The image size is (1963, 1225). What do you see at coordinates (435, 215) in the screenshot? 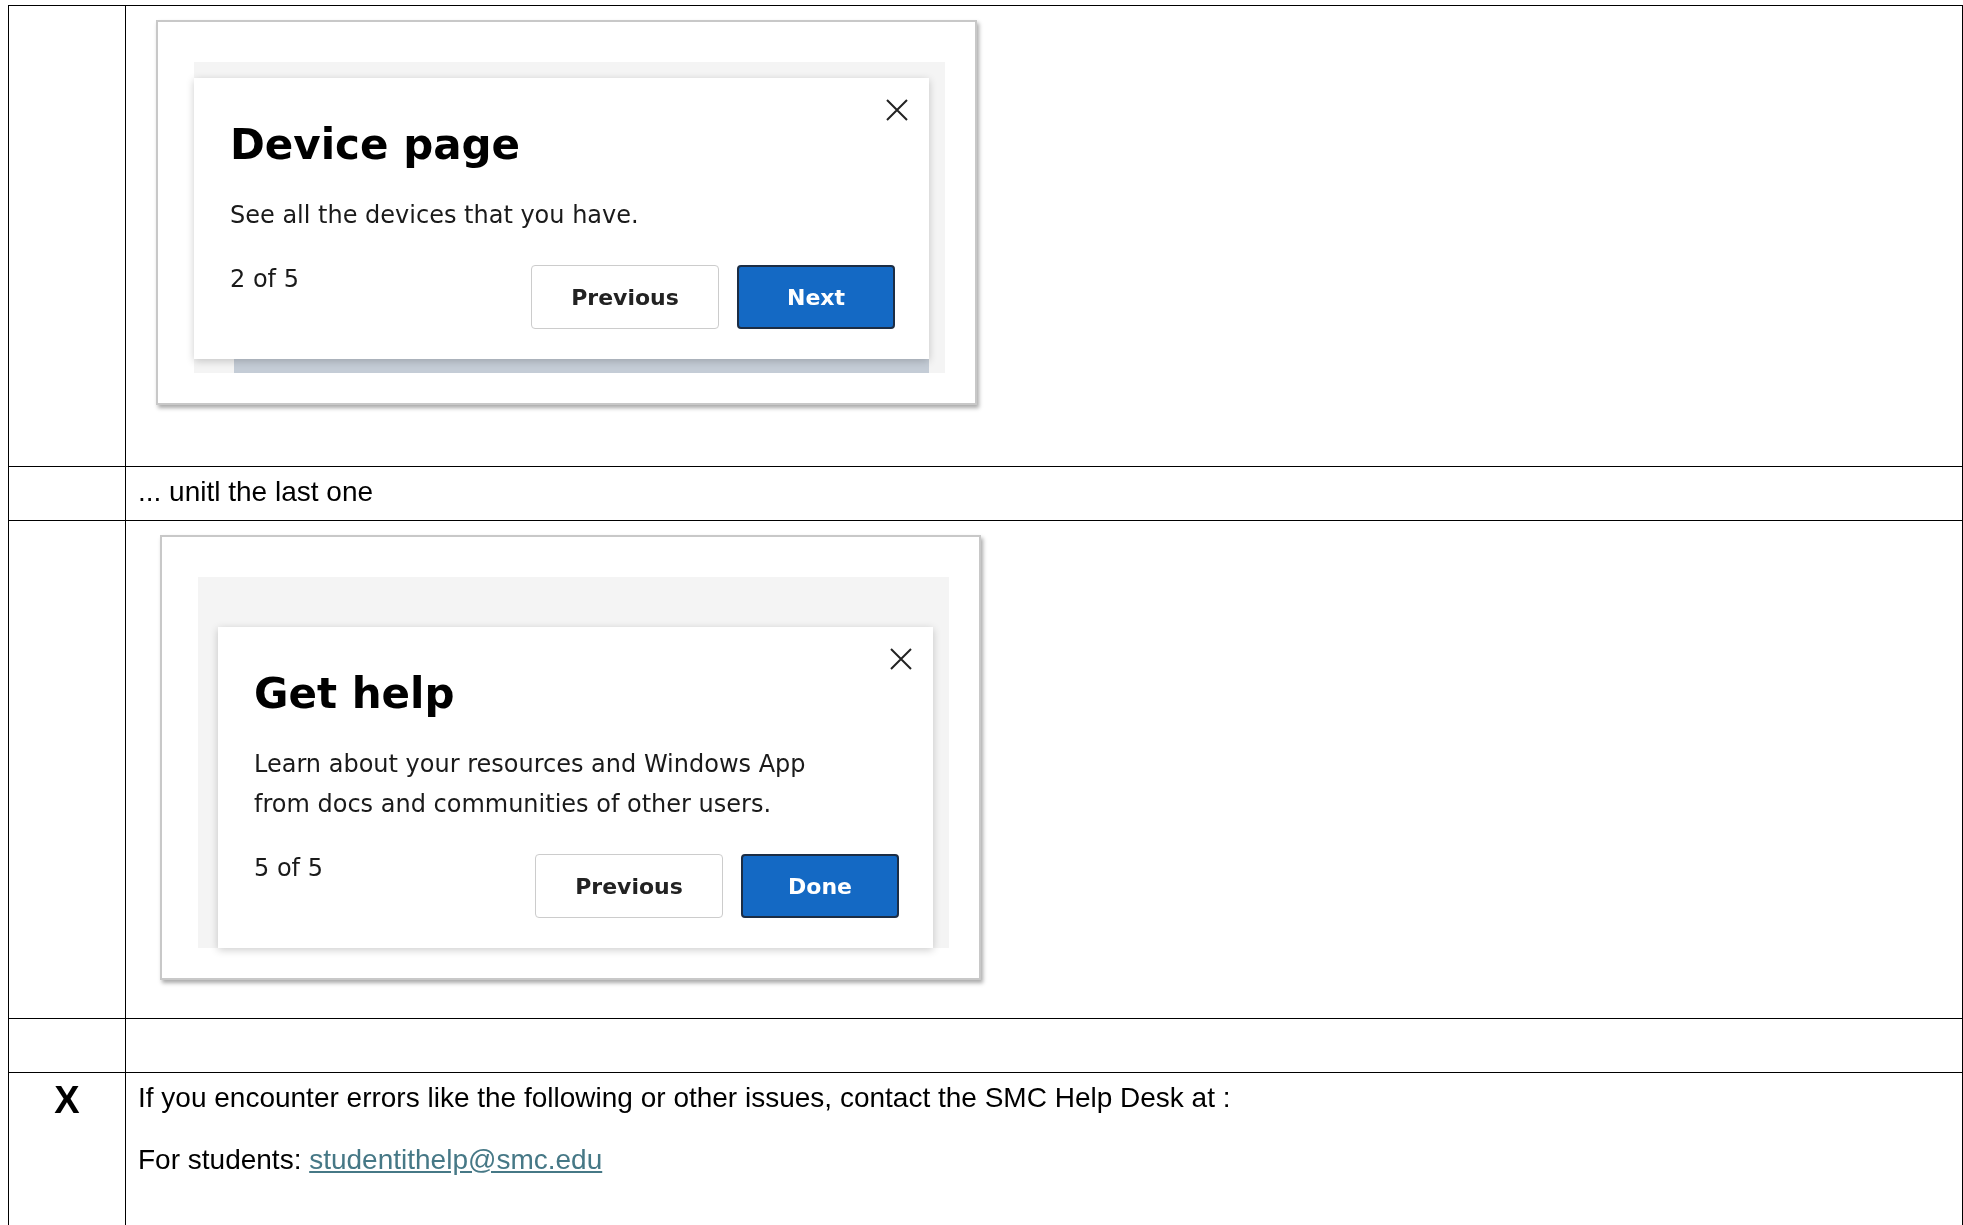
I see `dialog-text: See all the devices that you have.` at bounding box center [435, 215].